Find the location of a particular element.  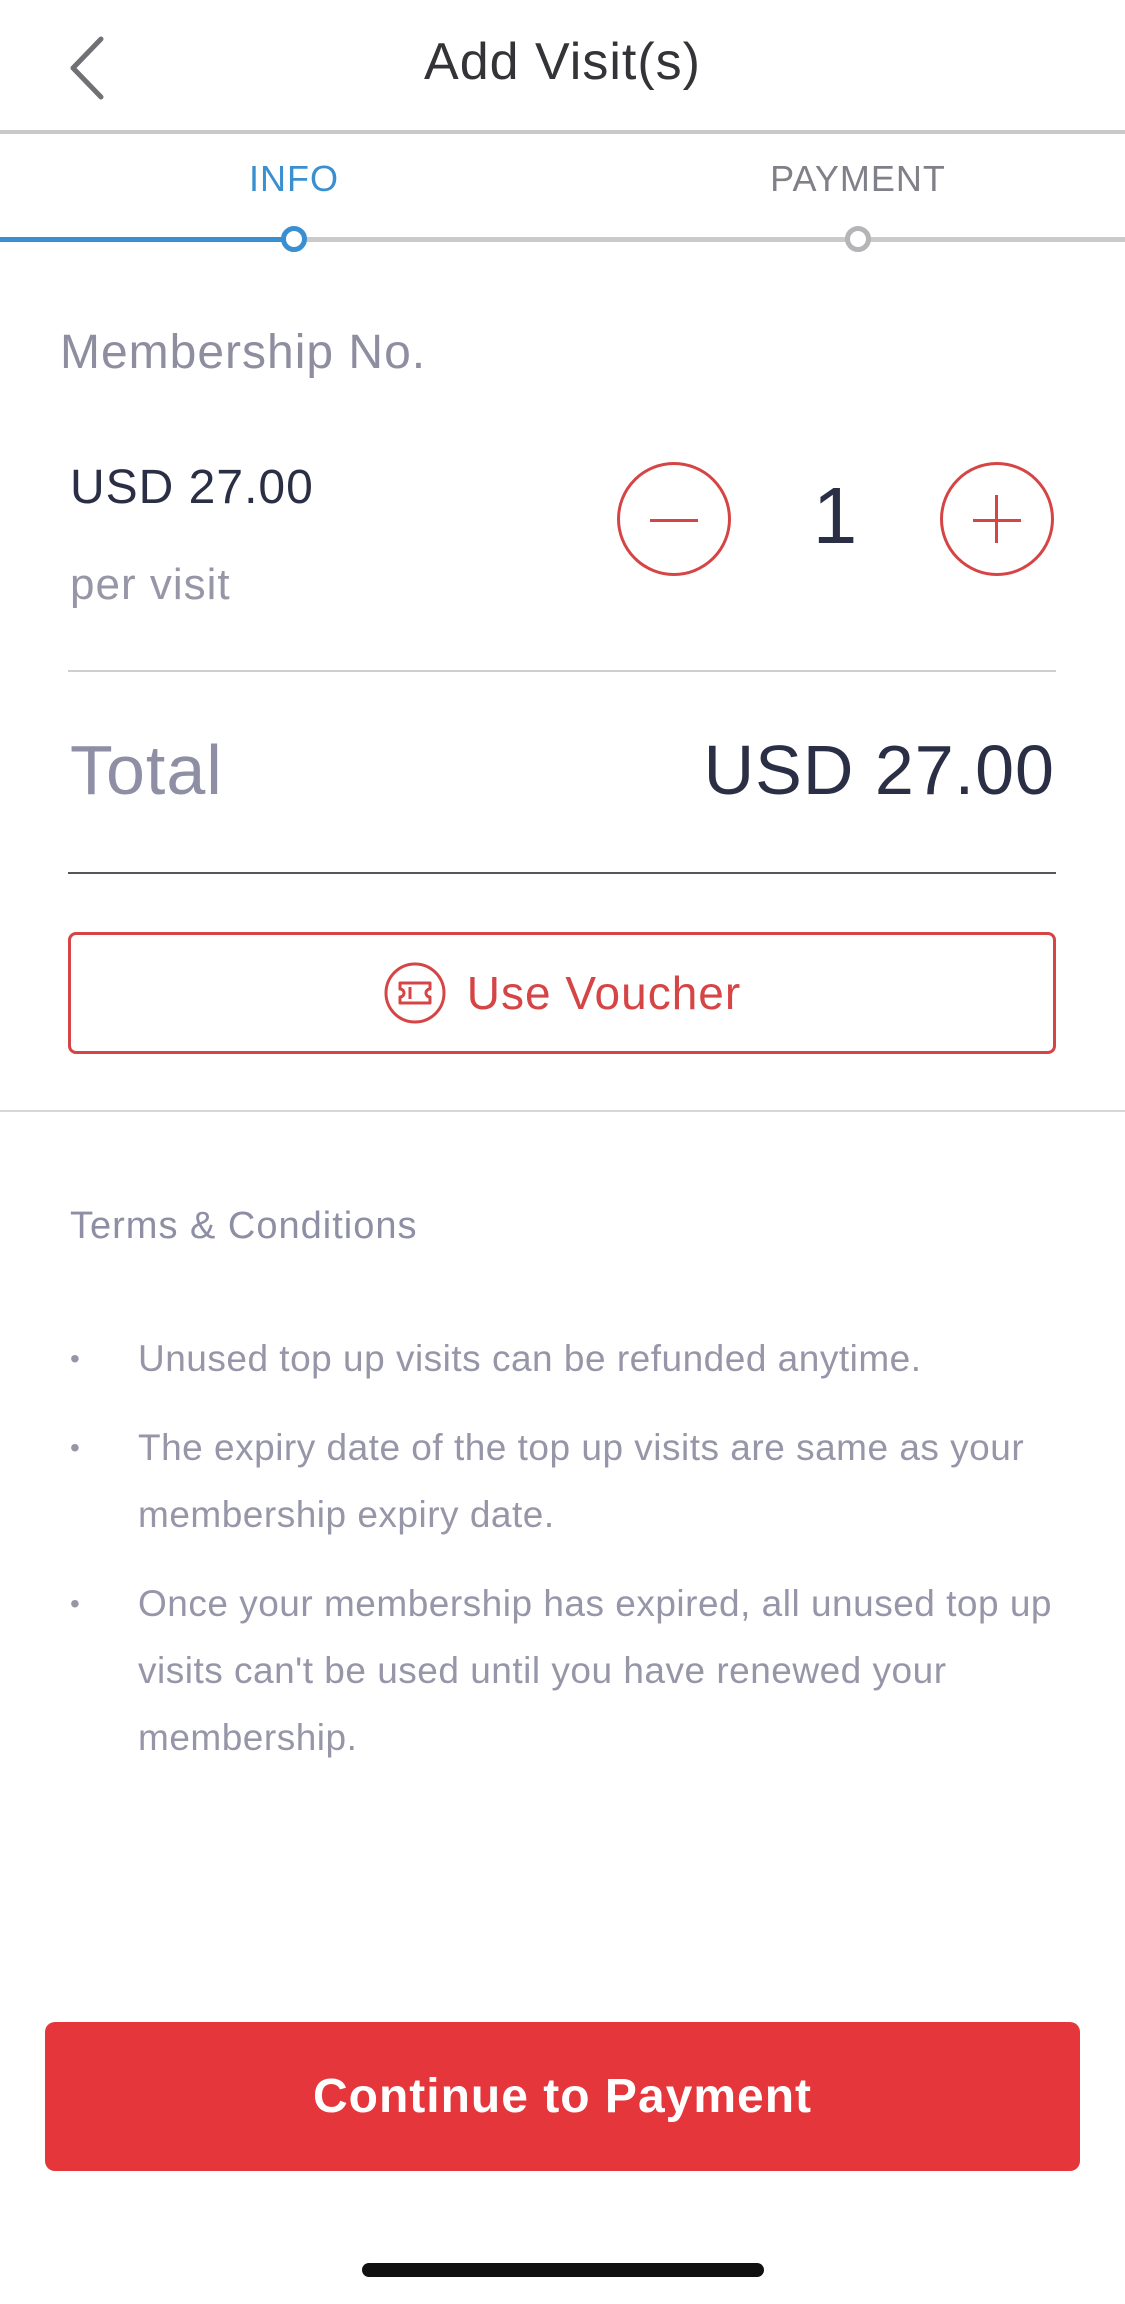

price-per-visit: USD 27.00 is located at coordinates (192, 487).